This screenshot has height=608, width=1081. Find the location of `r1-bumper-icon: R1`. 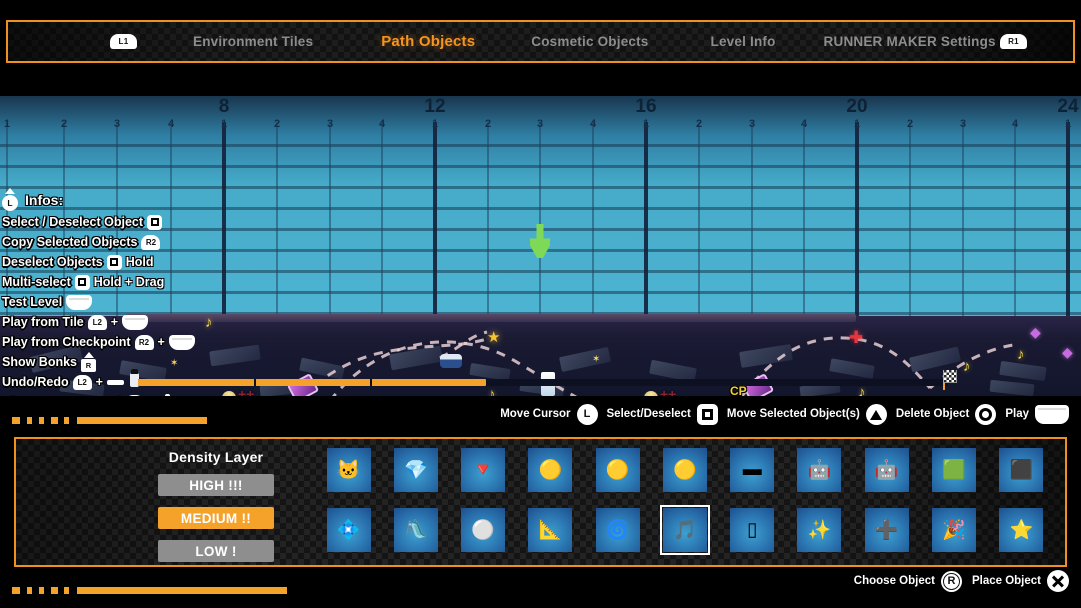

r1-bumper-icon: R1 is located at coordinates (1013, 41).